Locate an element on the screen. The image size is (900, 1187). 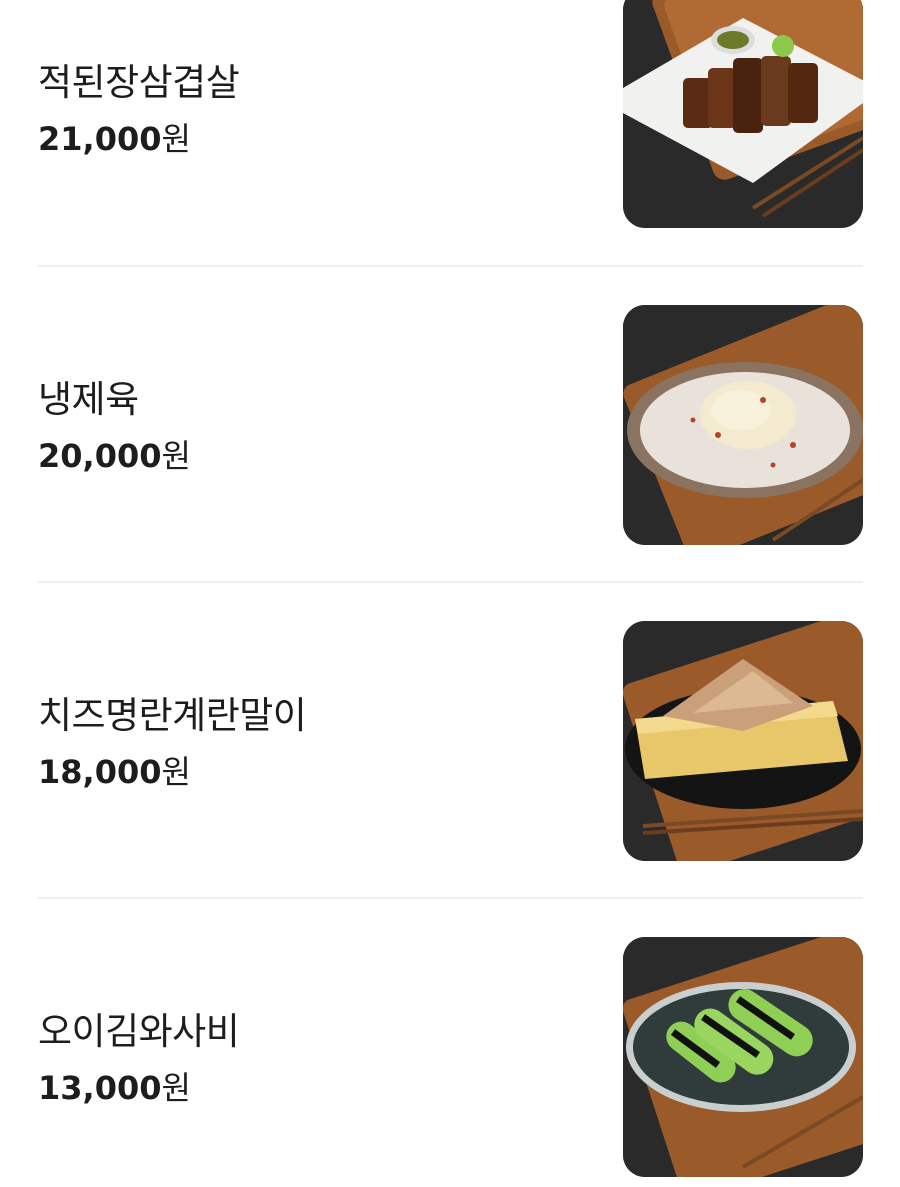
grilled-pork-belly-illustration is located at coordinates (743, 114).